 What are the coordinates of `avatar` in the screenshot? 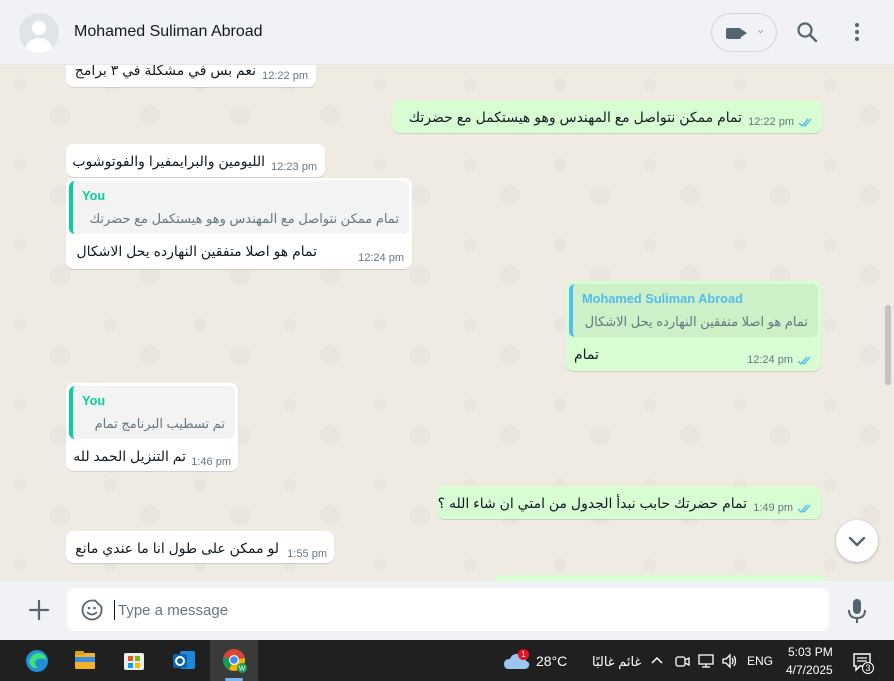 It's located at (39, 33).